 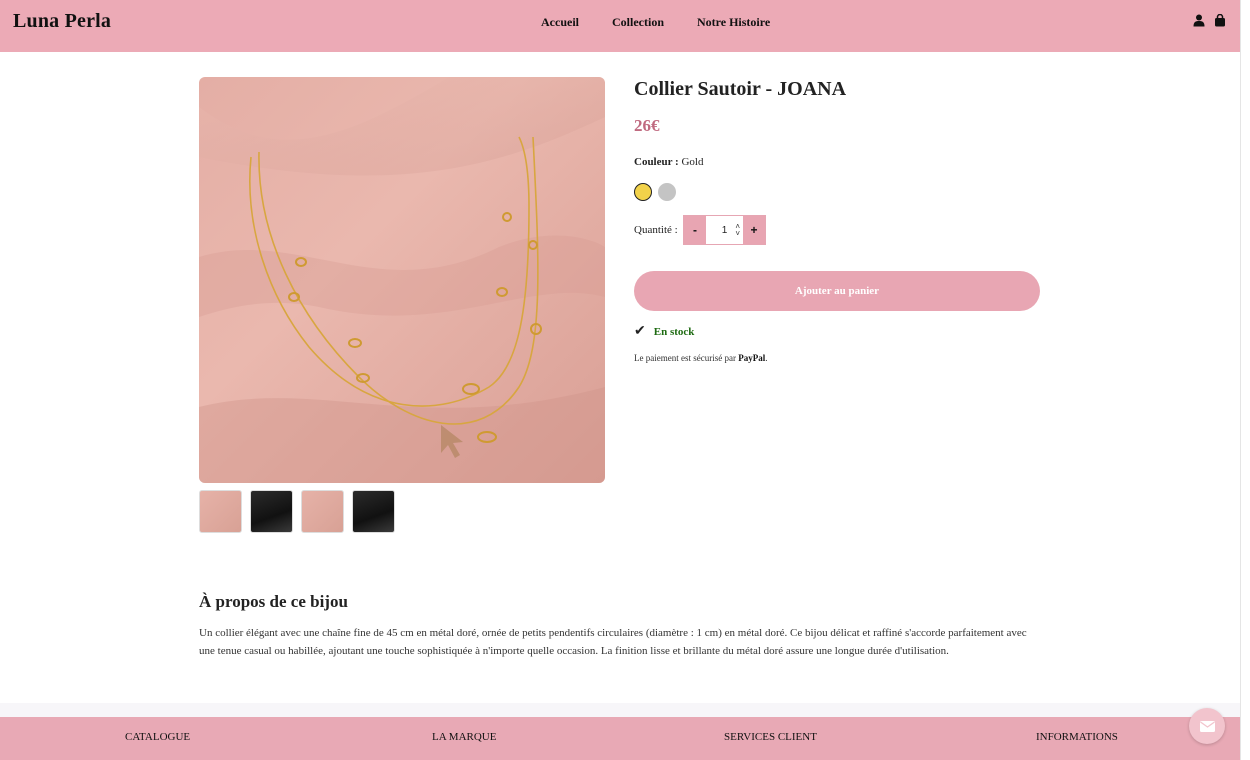 What do you see at coordinates (674, 331) in the screenshot?
I see `stock-text: En stock` at bounding box center [674, 331].